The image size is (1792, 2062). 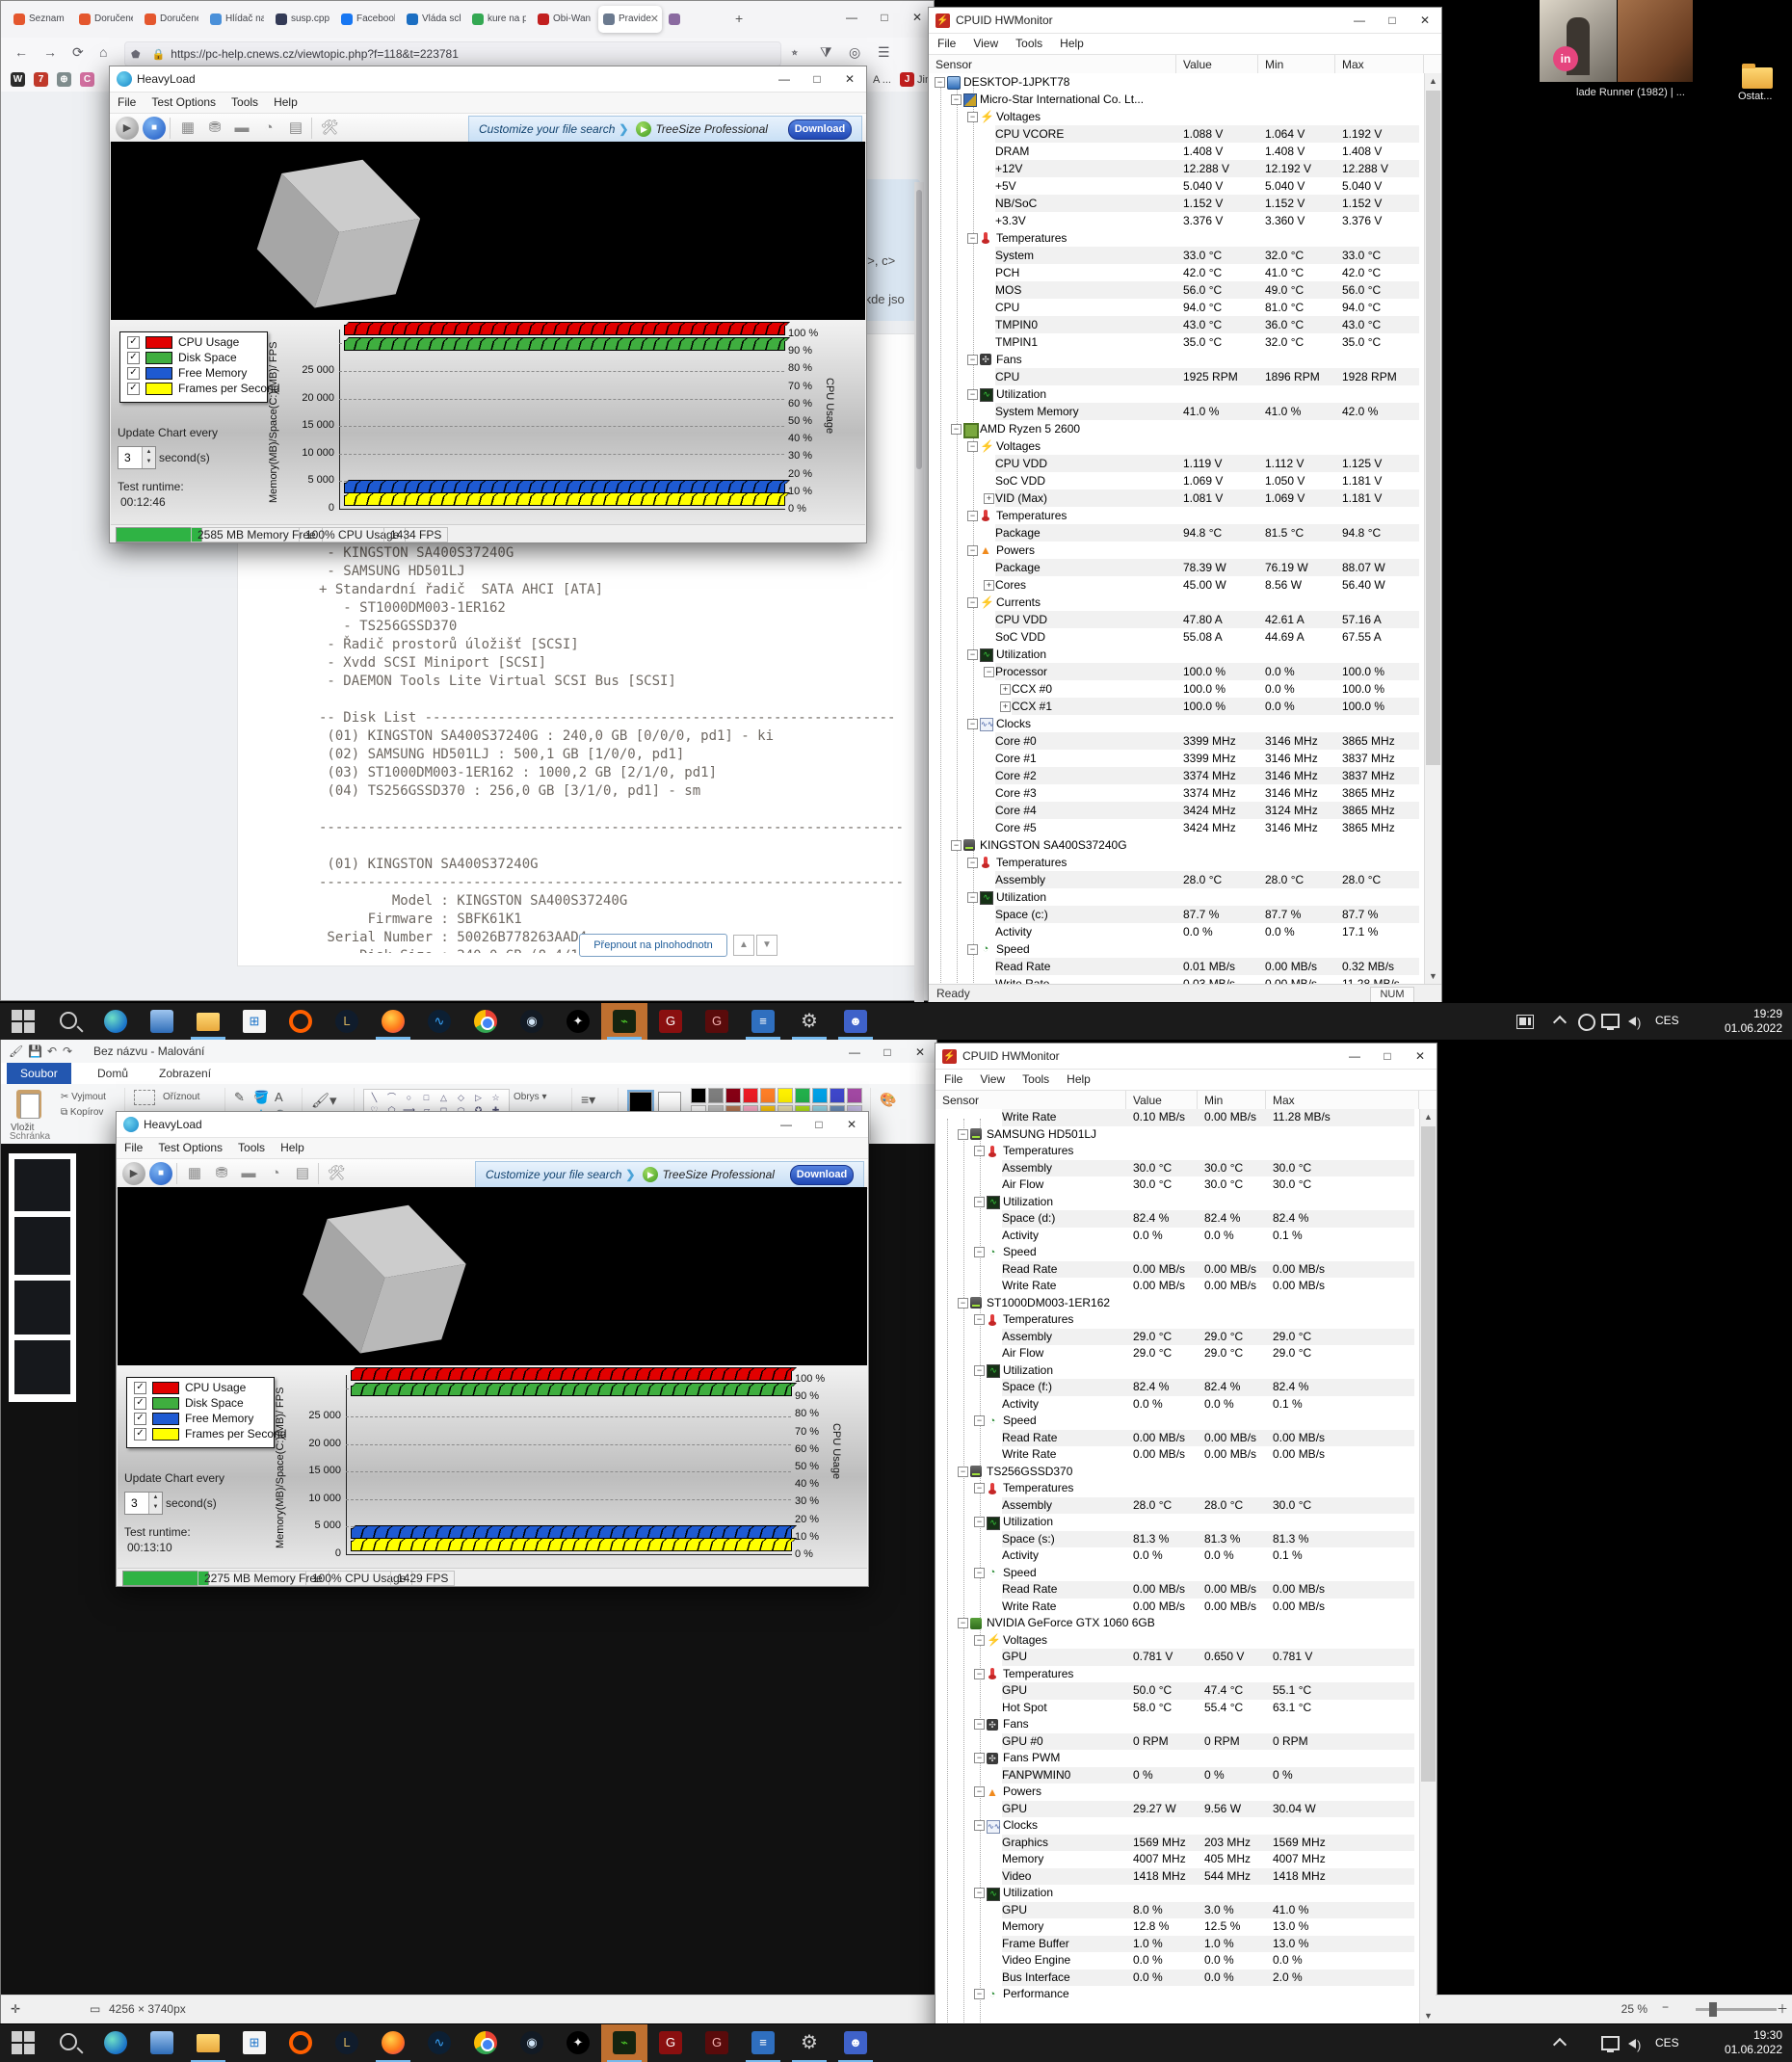 What do you see at coordinates (1177, 637) in the screenshot?
I see `sensor-row: SoC VDD 55.08 A 44.69 A 67.55 A` at bounding box center [1177, 637].